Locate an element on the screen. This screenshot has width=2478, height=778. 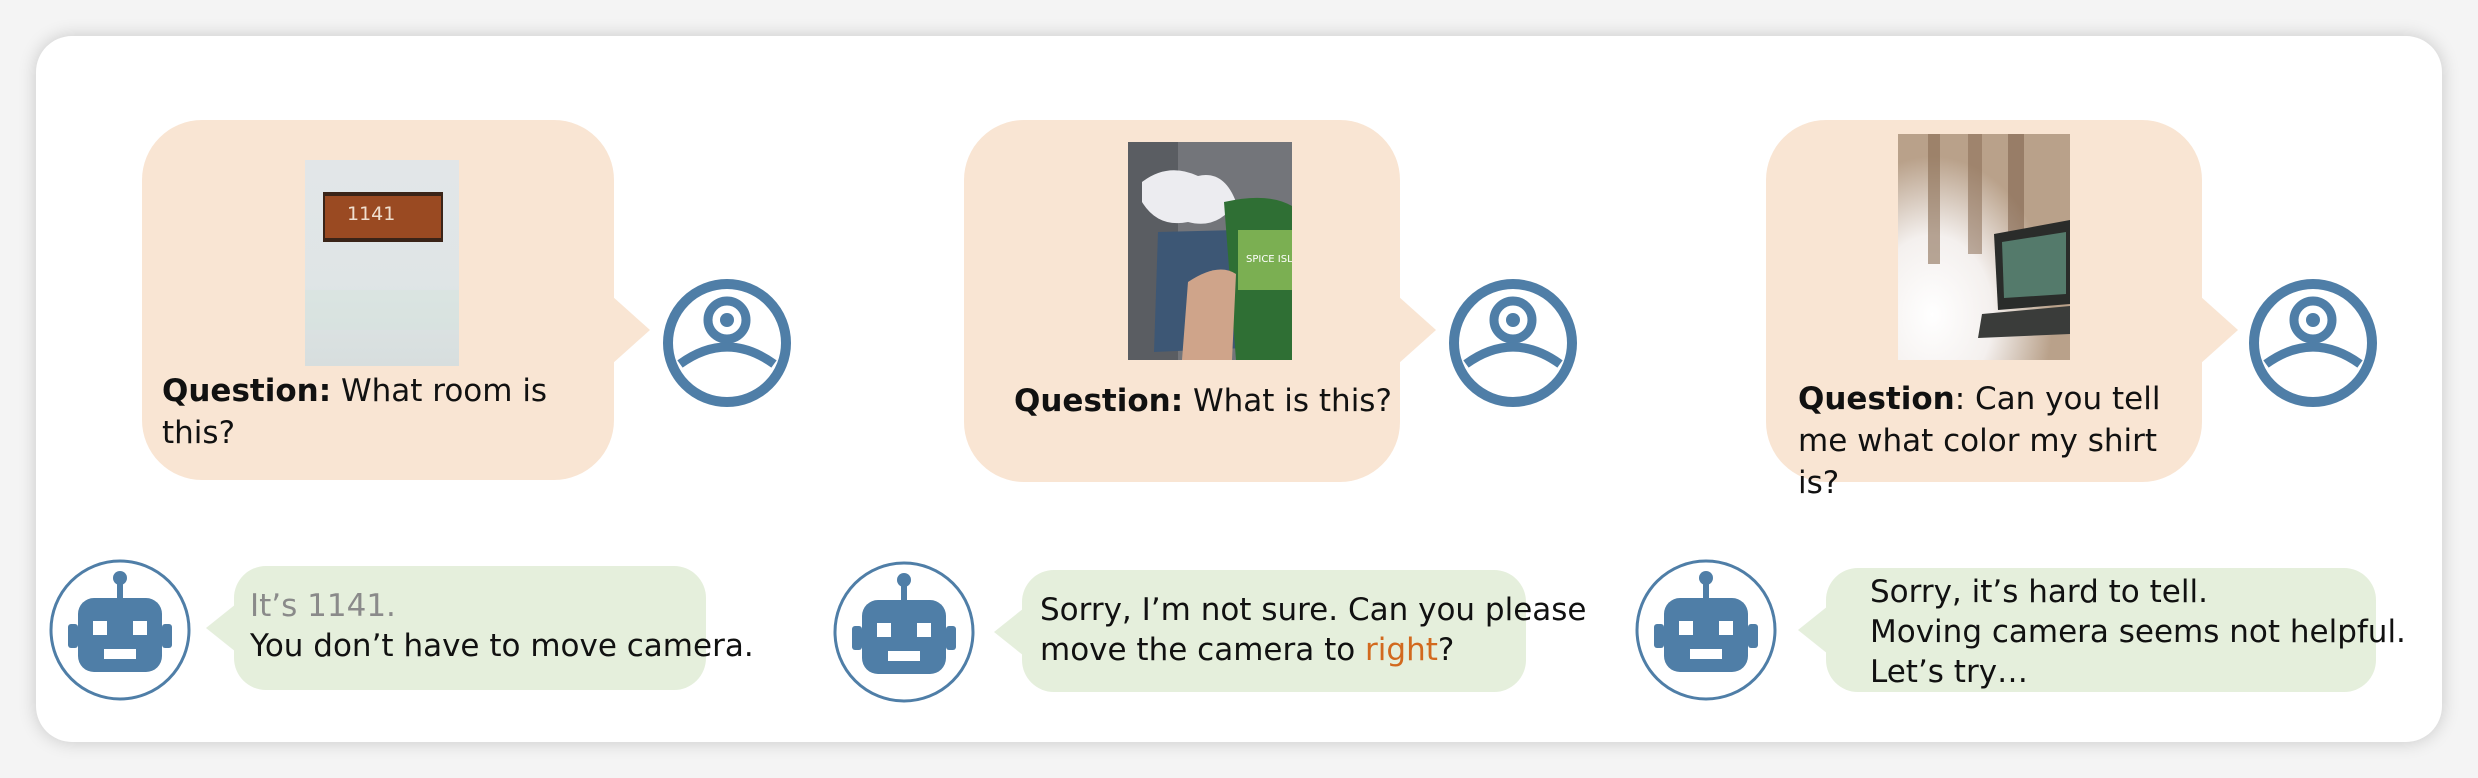
question-bubble-1: 1141 Question: What room is this? is located at coordinates (396, 300).